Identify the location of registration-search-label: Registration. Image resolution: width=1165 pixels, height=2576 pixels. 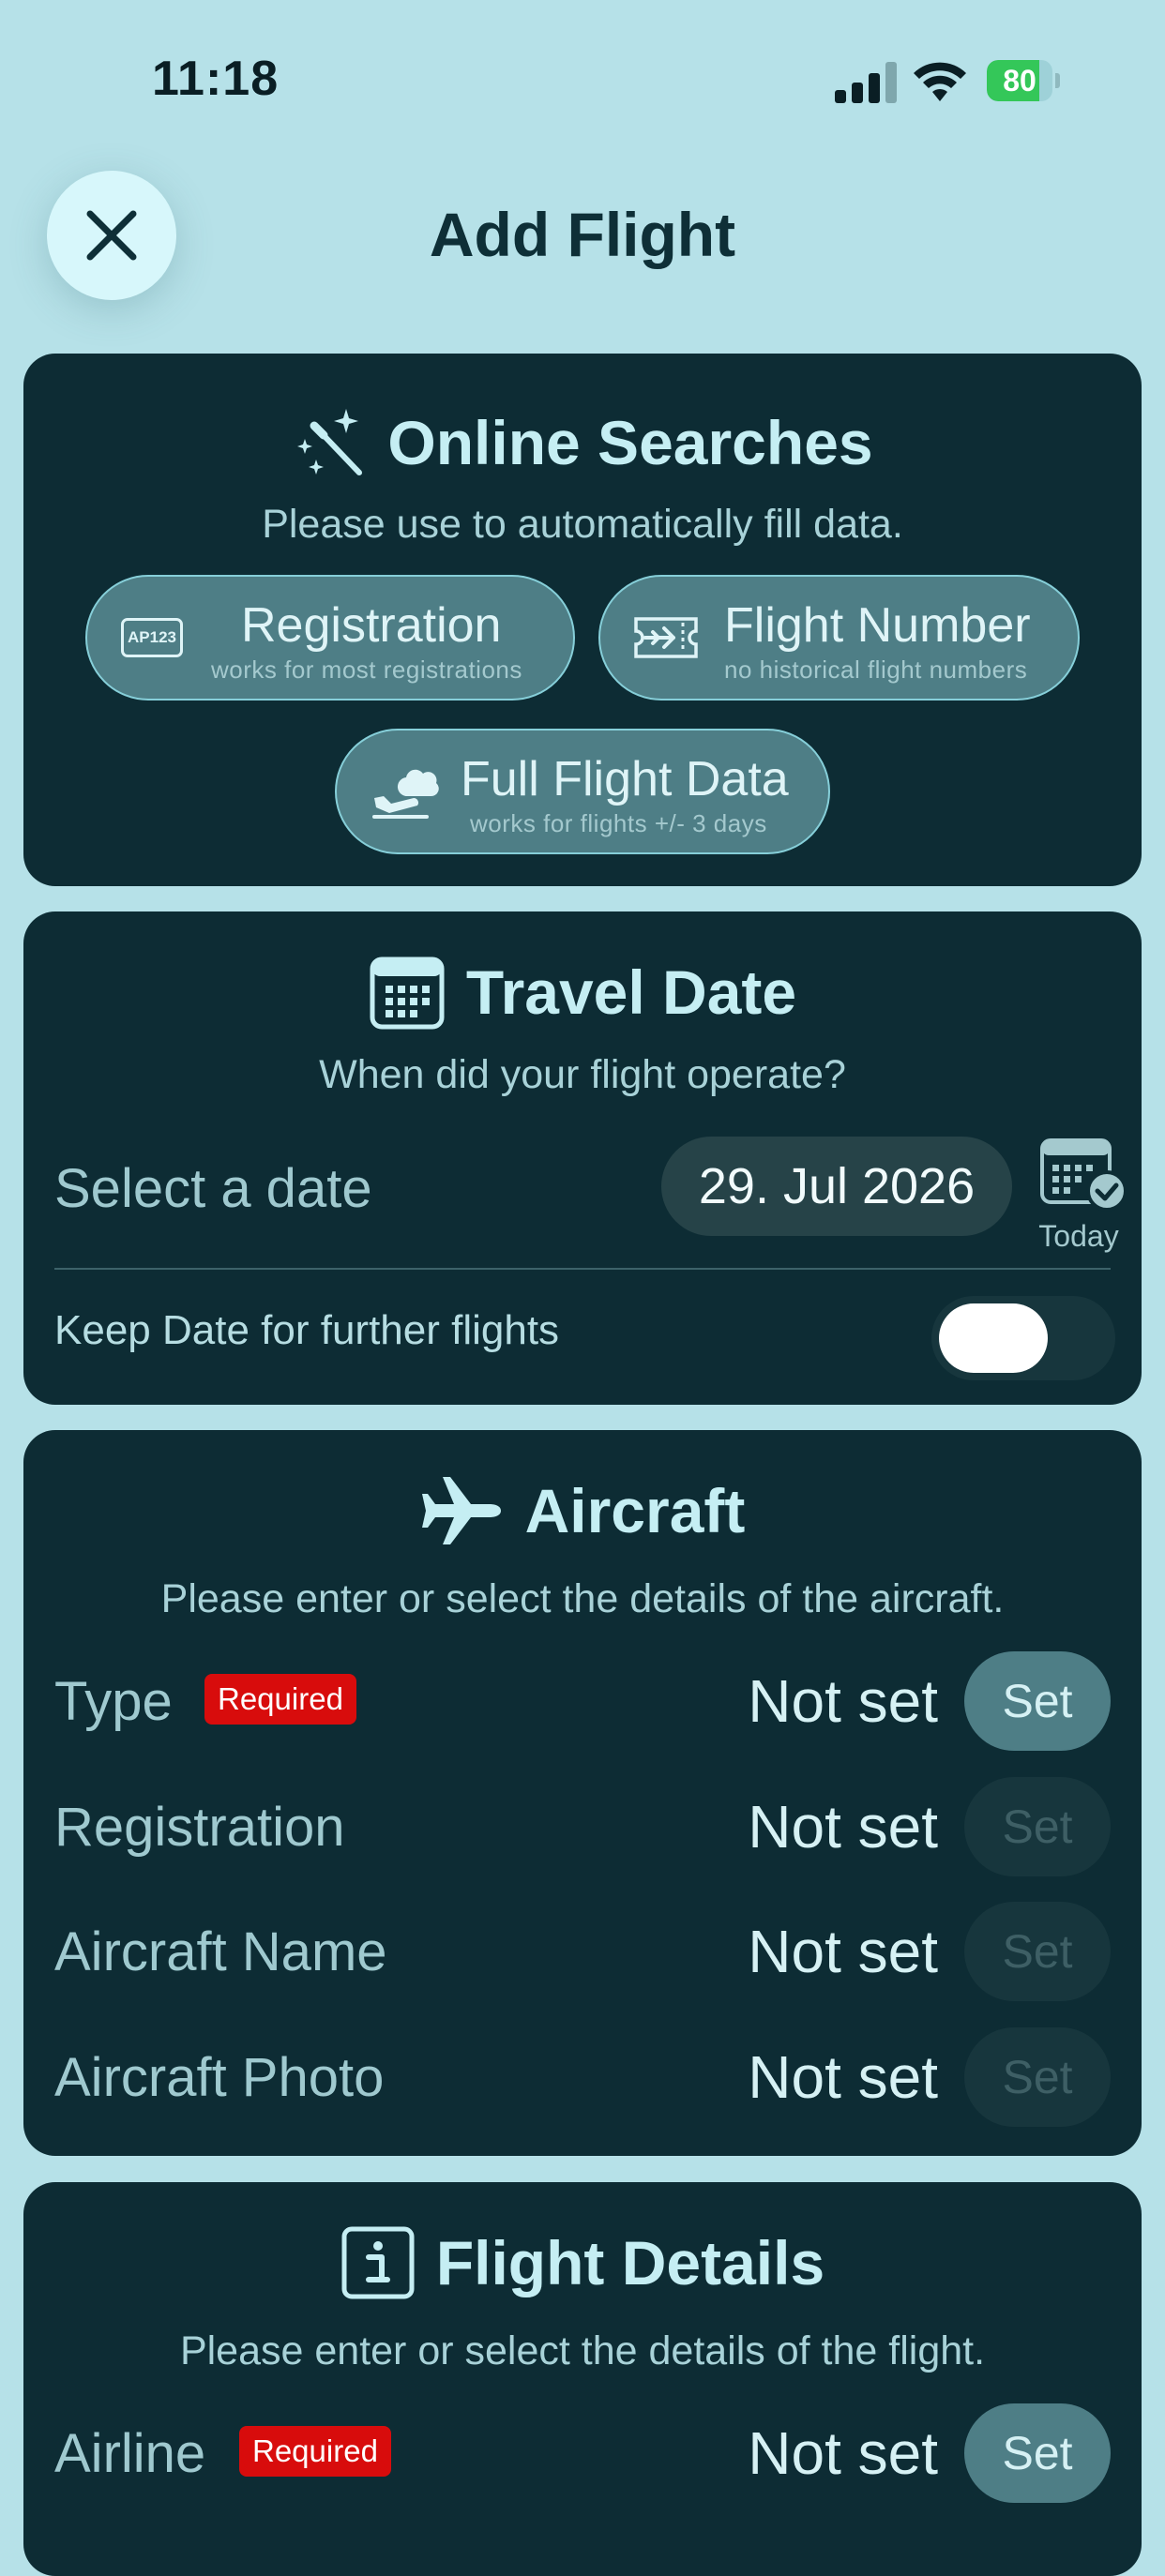
(371, 625).